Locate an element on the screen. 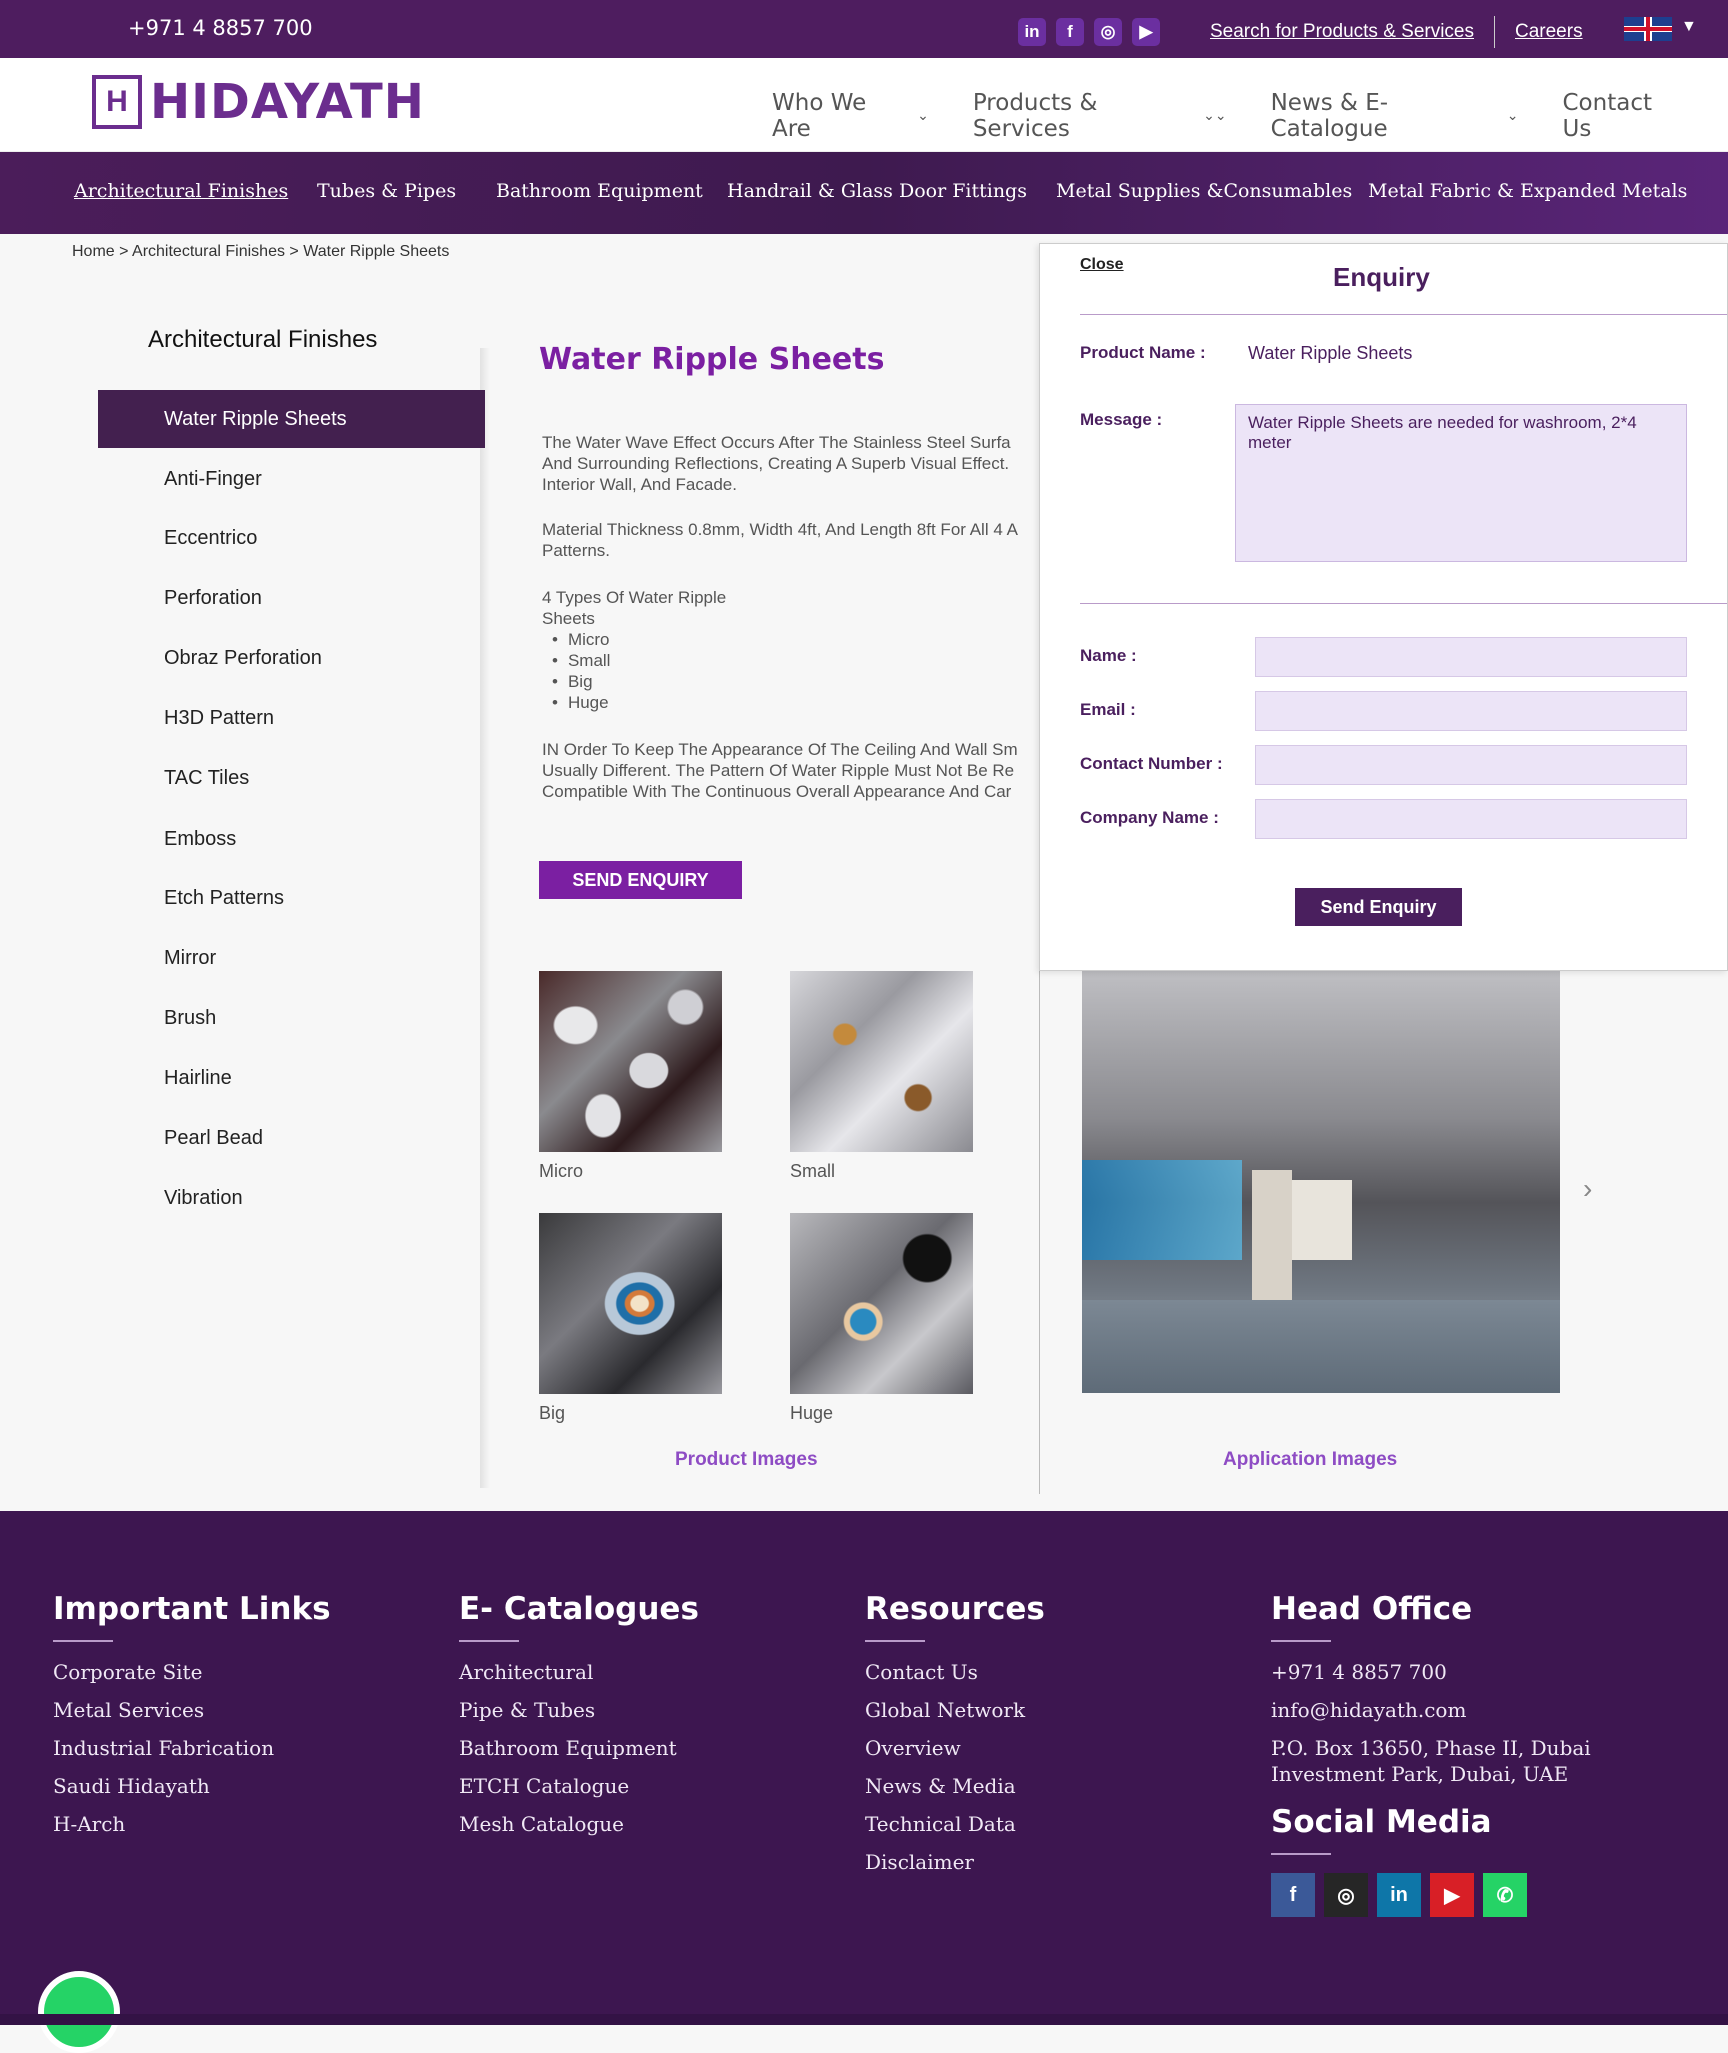  footer-heading: Resources is located at coordinates (955, 1609).